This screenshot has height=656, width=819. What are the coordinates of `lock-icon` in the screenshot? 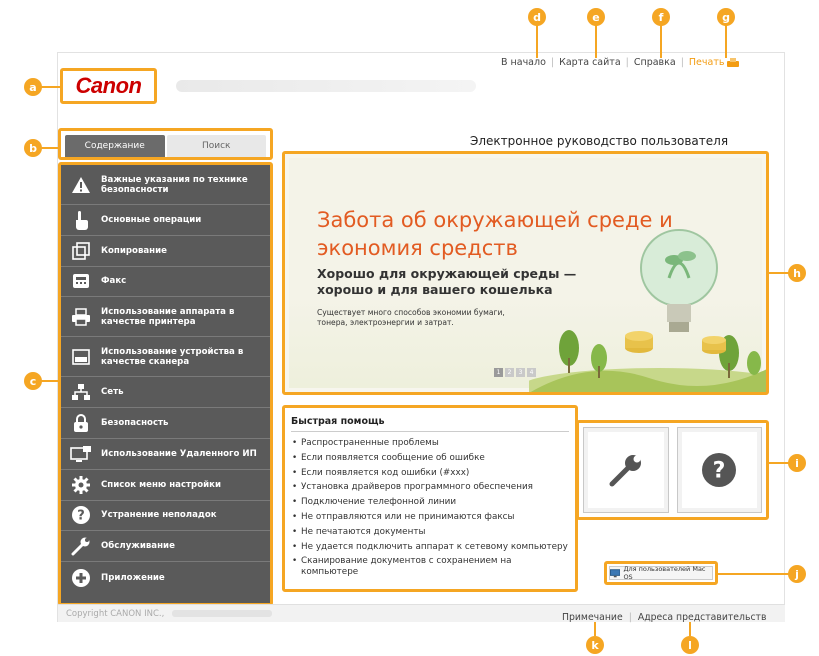 It's located at (81, 423).